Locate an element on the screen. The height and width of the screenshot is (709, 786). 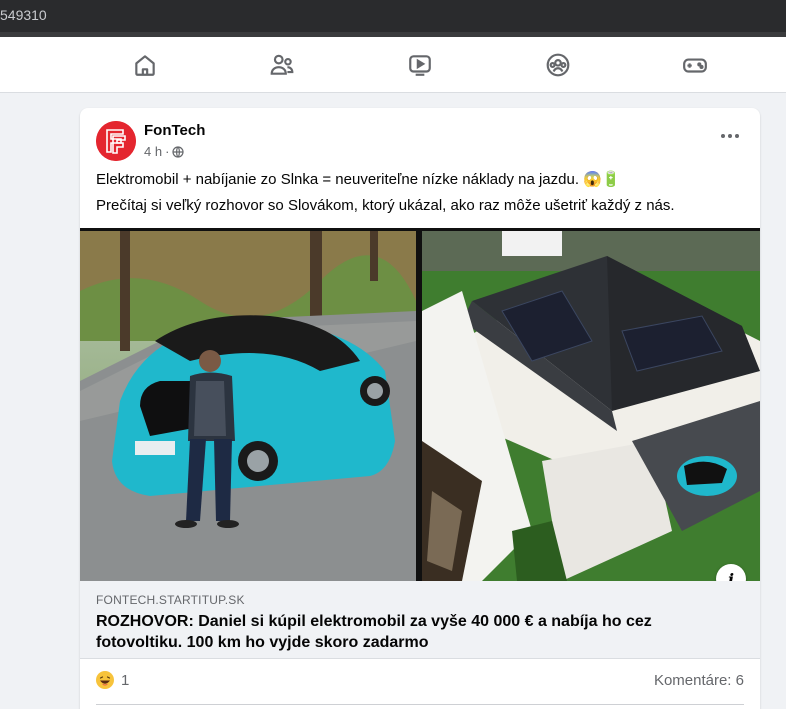
nav-gaming is located at coordinates (695, 65).